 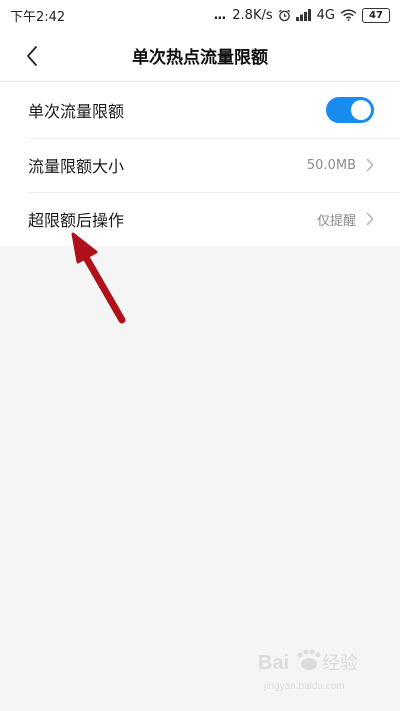 I want to click on toggle-knob, so click(x=361, y=110).